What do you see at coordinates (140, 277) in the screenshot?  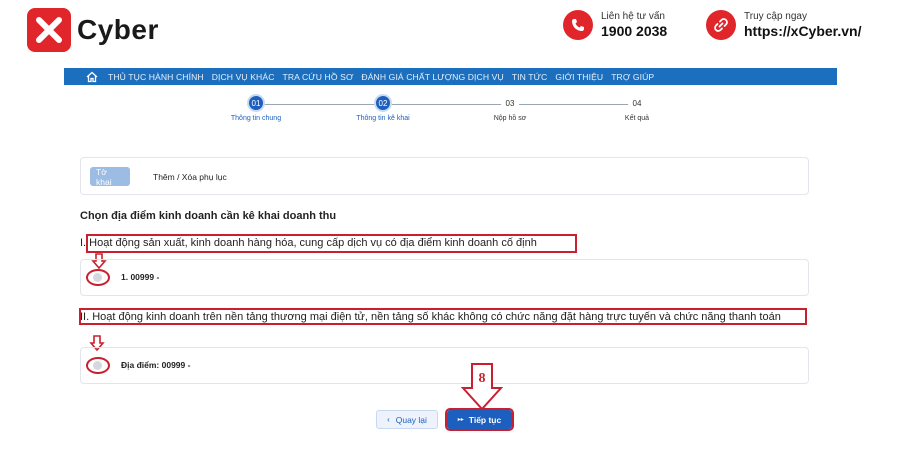 I see `option-label: 1. 00999 -` at bounding box center [140, 277].